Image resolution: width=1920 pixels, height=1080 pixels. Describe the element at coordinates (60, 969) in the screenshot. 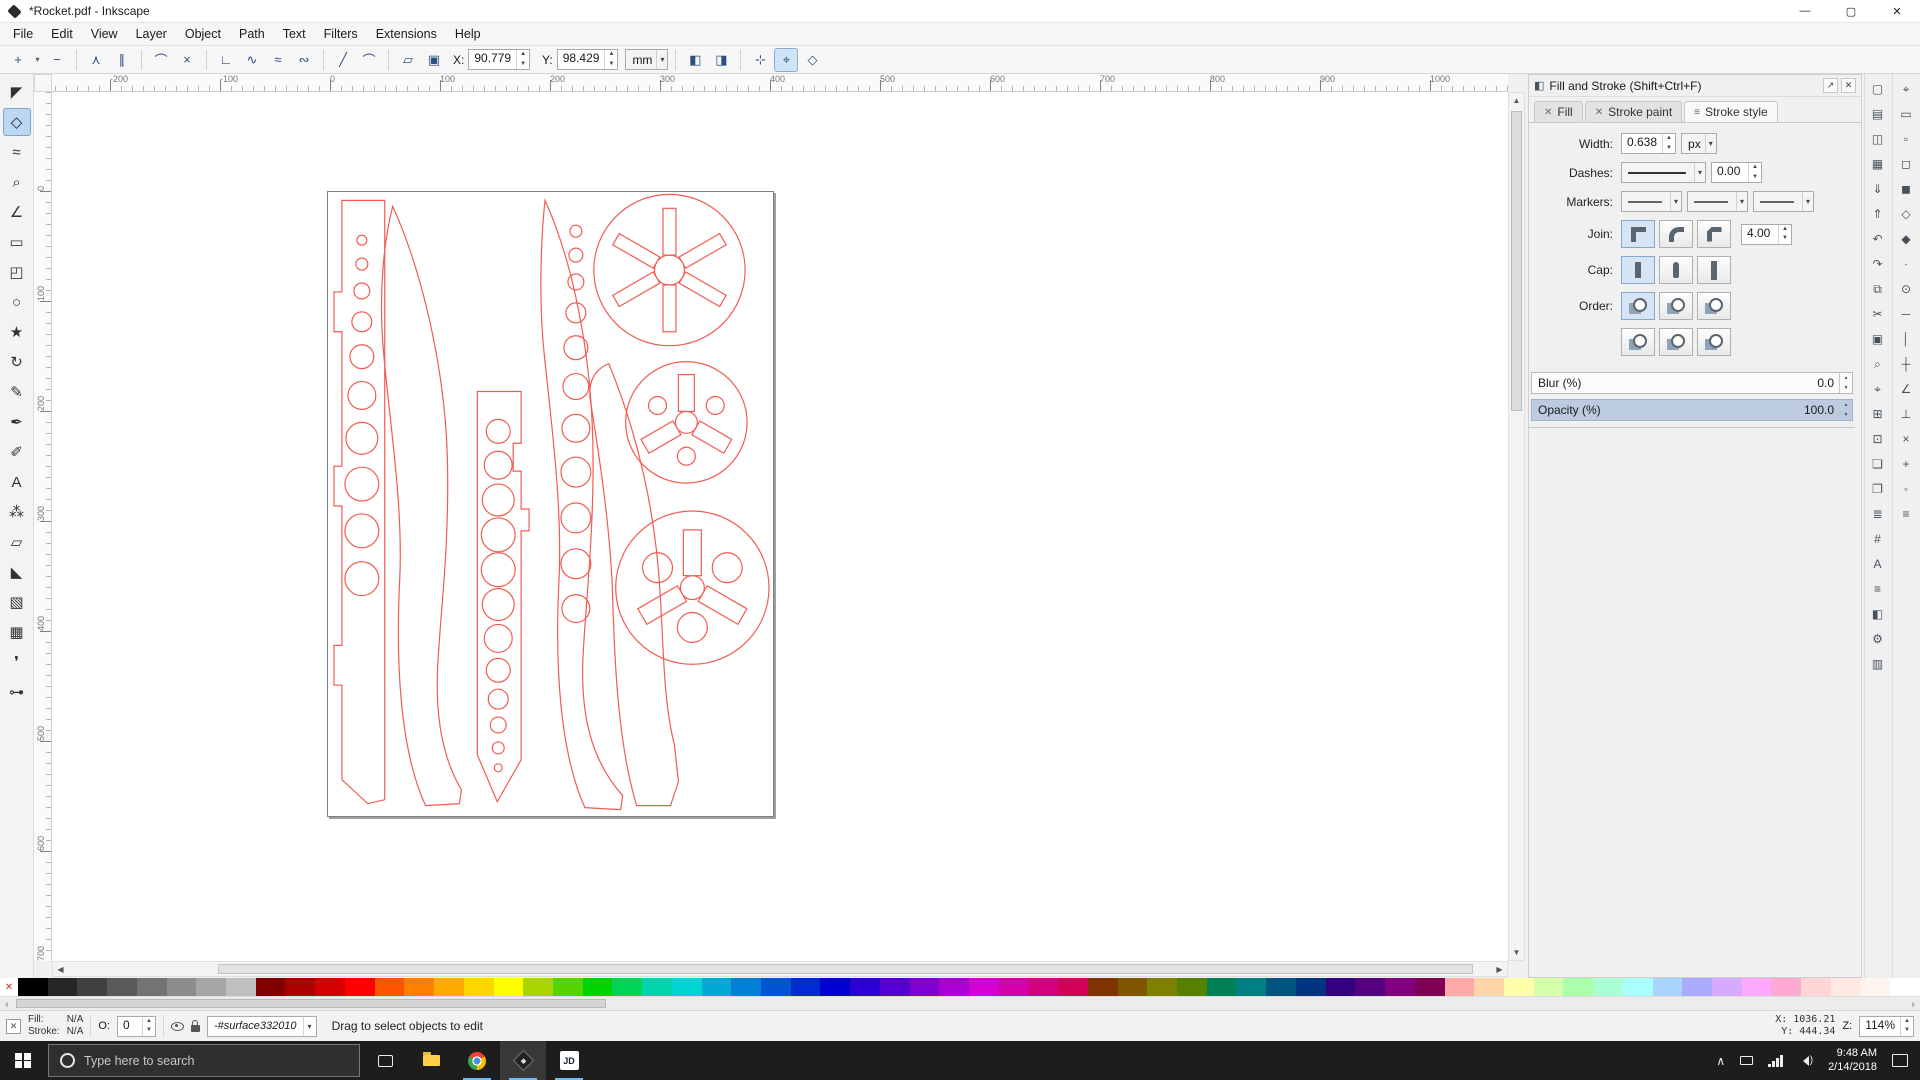

I see `scroll-left-icon: ◀` at that location.